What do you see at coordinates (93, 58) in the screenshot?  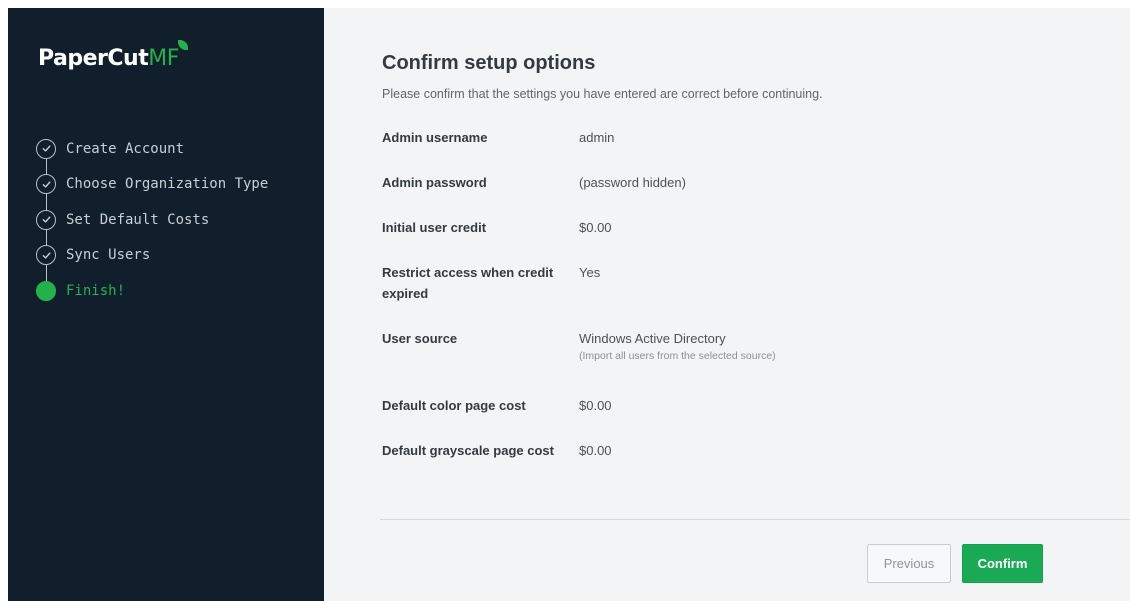 I see `logo-text: PaperCut` at bounding box center [93, 58].